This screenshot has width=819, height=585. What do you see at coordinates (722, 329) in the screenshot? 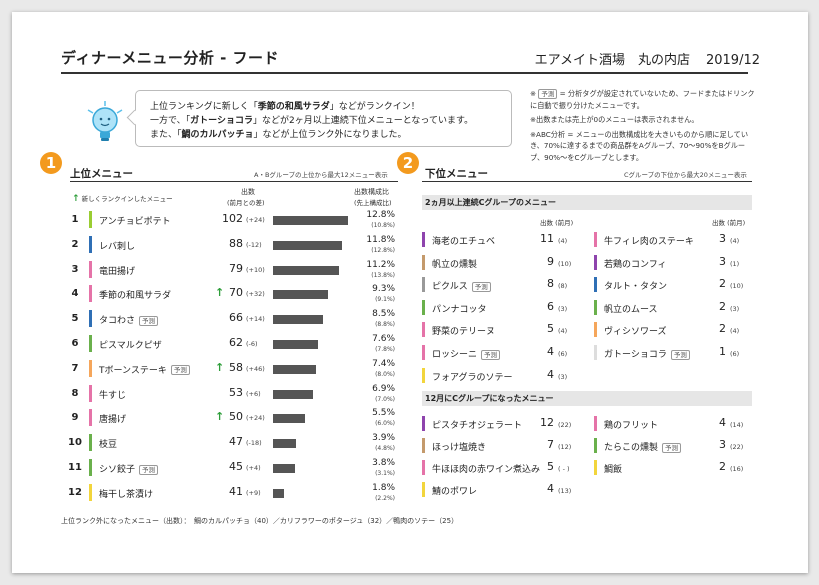
I see `menu-count: 2` at bounding box center [722, 329].